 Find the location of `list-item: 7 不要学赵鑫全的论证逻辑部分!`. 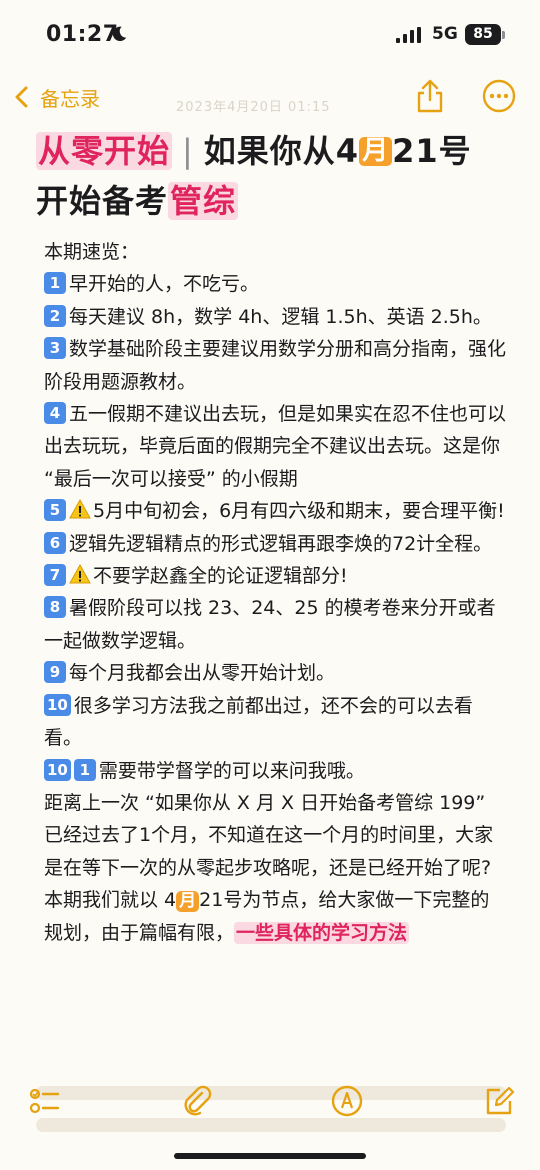

list-item: 7 不要学赵鑫全的论证逻辑部分! is located at coordinates (271, 576).